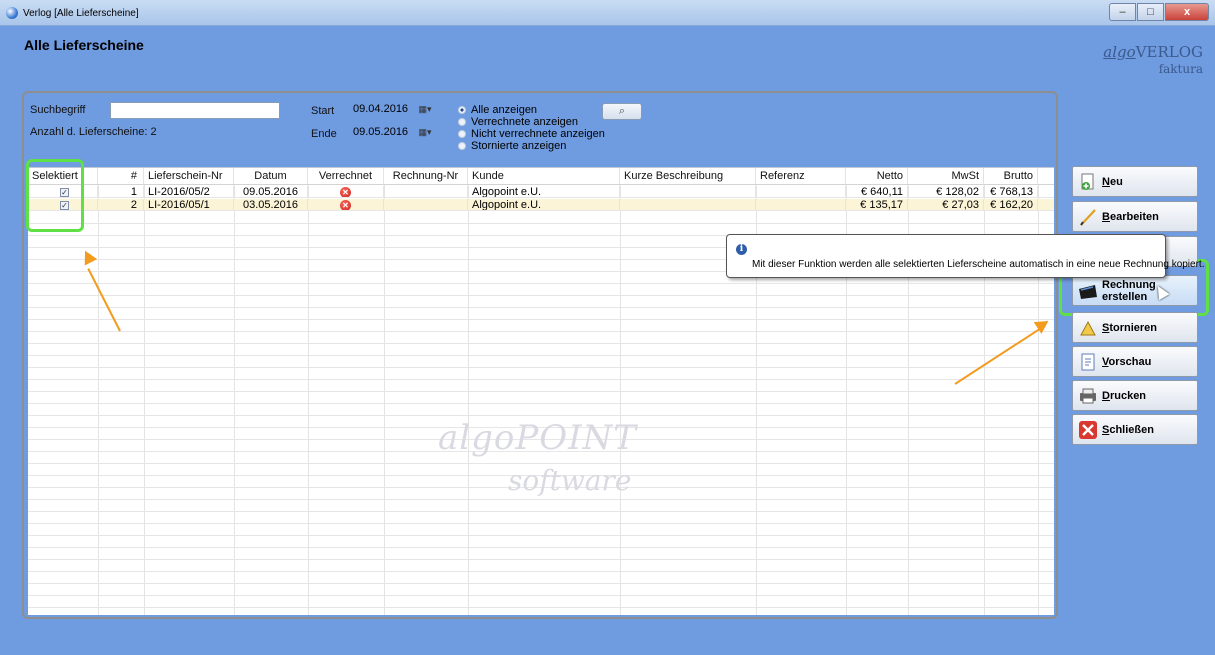  Describe the element at coordinates (1128, 396) in the screenshot. I see `button-label: rucken` at that location.